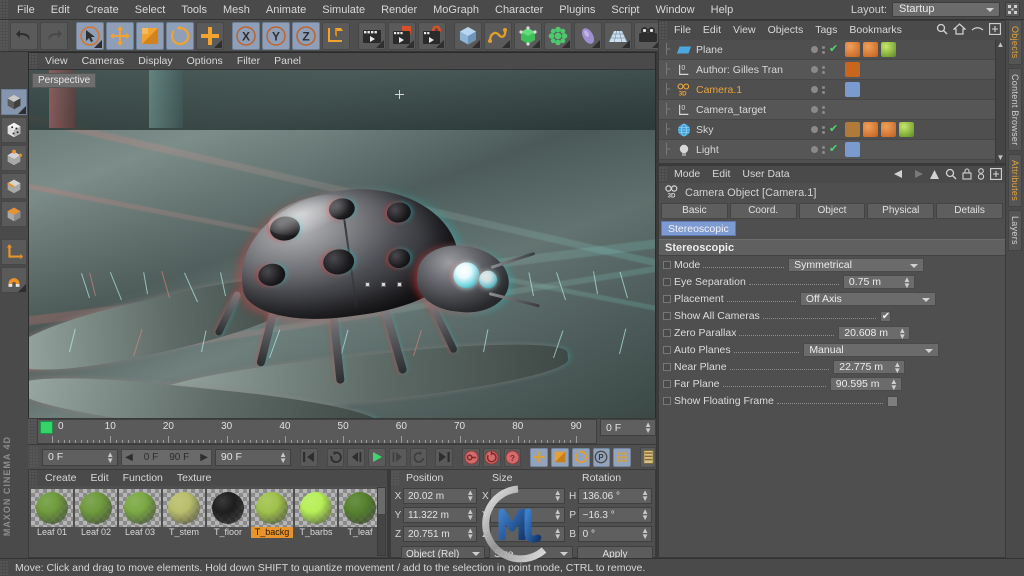 The height and width of the screenshot is (576, 1024). I want to click on object-scrollbar: ▲ ▼, so click(1000, 101).